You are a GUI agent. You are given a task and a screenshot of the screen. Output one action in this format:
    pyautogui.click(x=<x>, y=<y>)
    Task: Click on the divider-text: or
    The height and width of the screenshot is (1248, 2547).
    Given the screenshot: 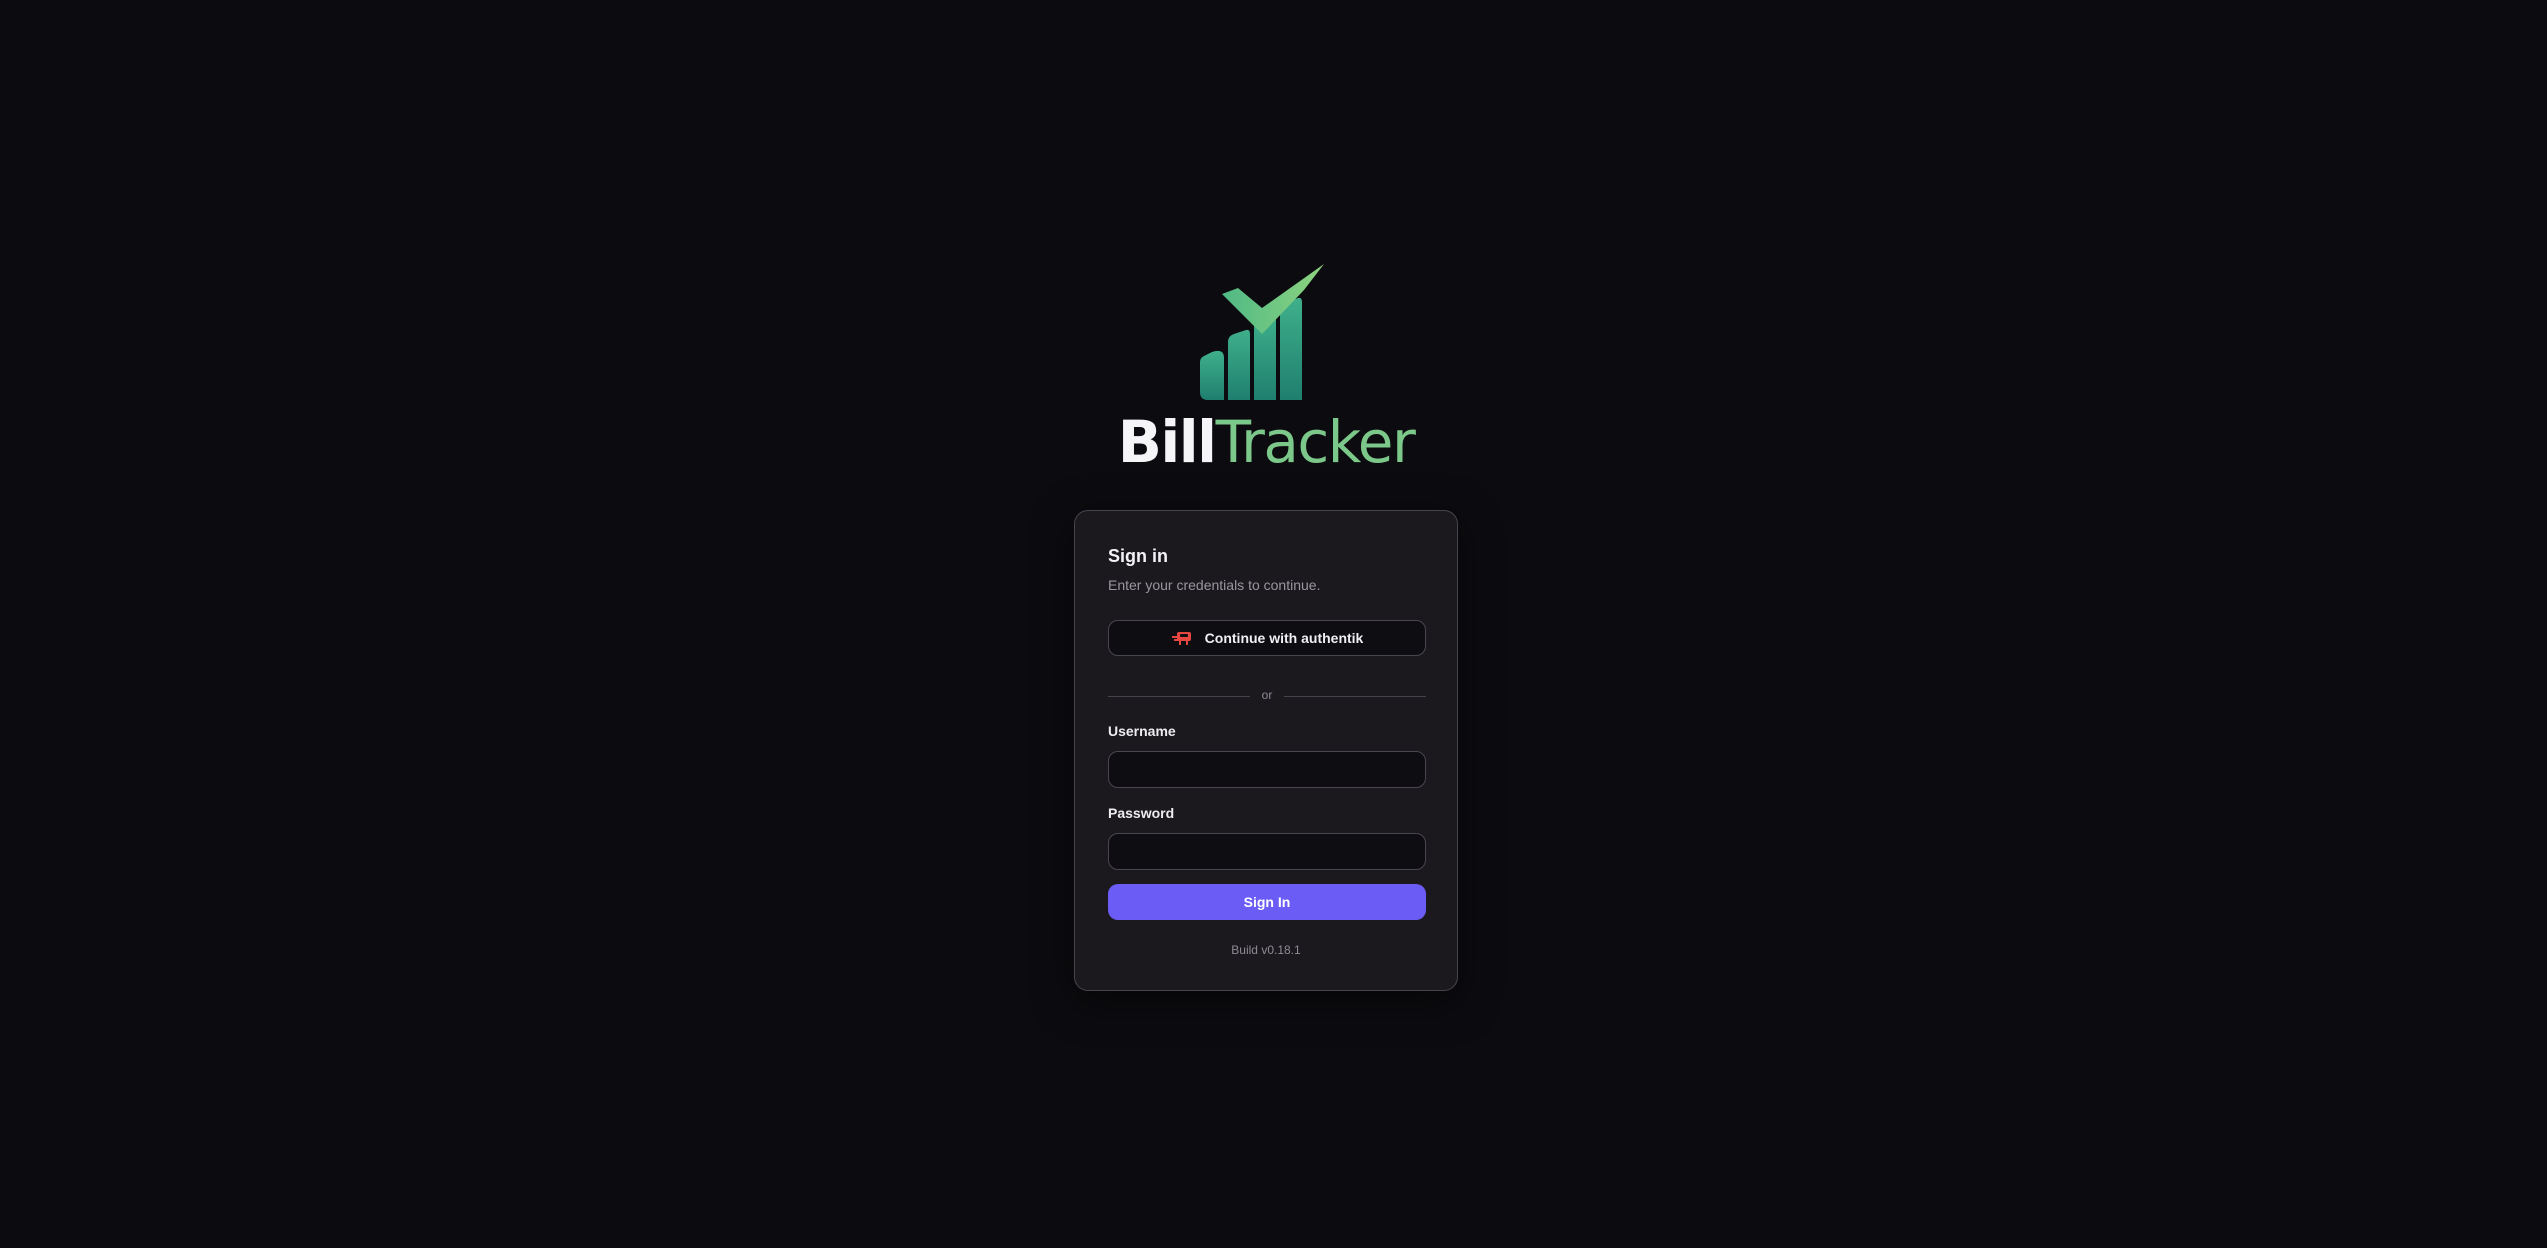 What is the action you would take?
    pyautogui.click(x=1267, y=695)
    